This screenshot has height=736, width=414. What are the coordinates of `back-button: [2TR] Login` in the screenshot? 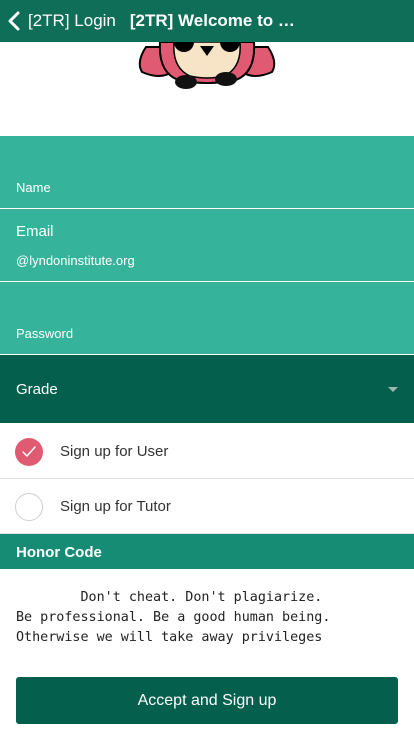 It's located at (58, 21).